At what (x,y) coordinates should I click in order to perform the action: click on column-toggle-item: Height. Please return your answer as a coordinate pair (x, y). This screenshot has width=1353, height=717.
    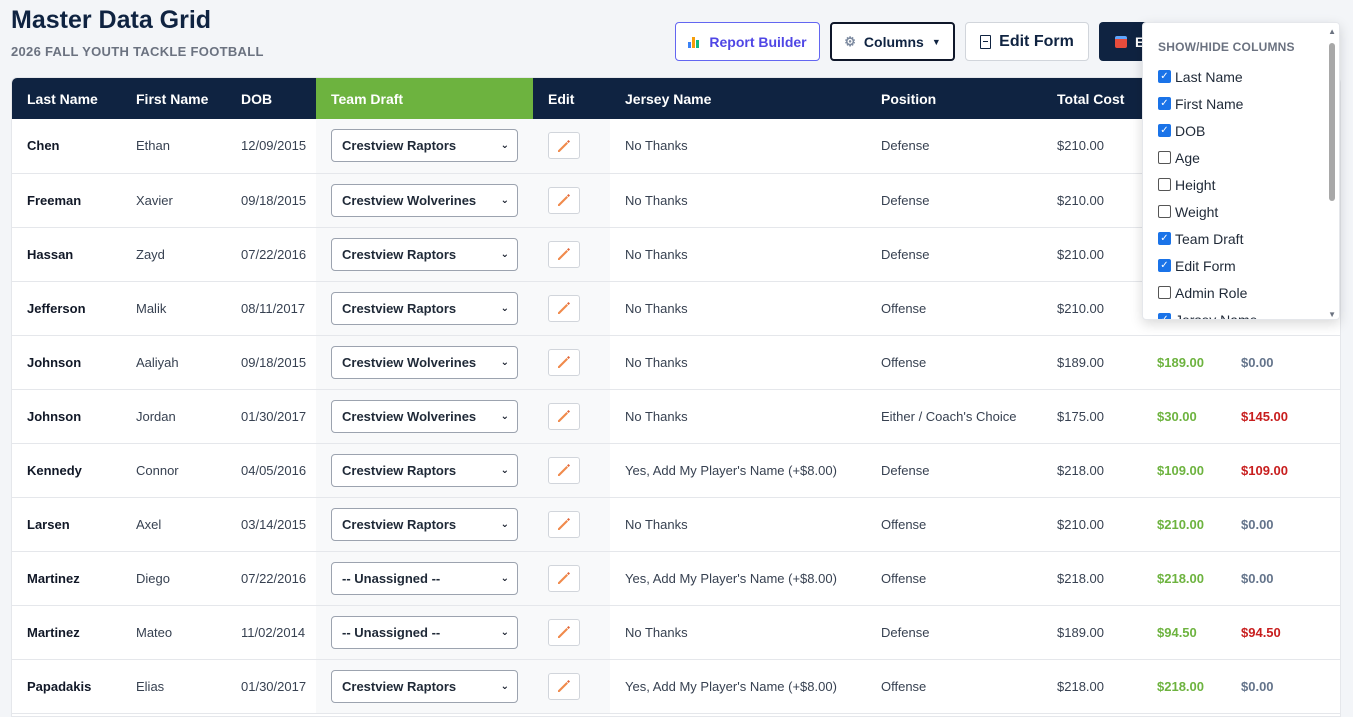
    Looking at the image, I should click on (1243, 184).